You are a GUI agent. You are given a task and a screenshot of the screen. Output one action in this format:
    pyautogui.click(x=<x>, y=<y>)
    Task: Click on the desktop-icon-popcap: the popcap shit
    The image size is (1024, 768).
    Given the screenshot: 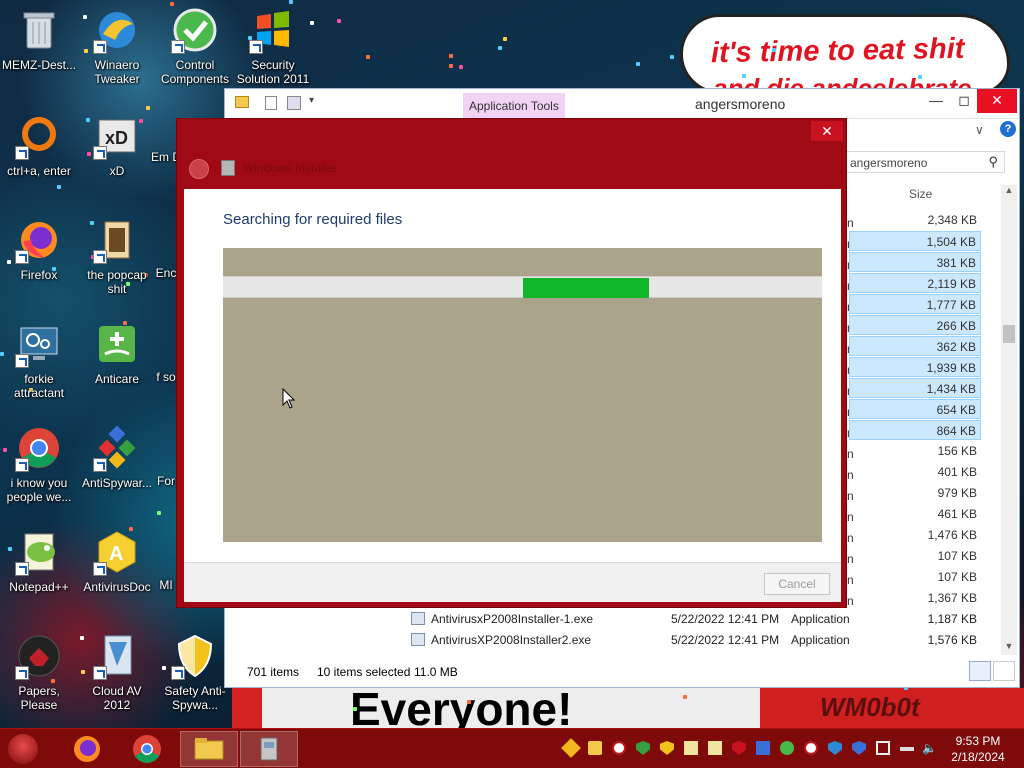 What is the action you would take?
    pyautogui.click(x=117, y=261)
    